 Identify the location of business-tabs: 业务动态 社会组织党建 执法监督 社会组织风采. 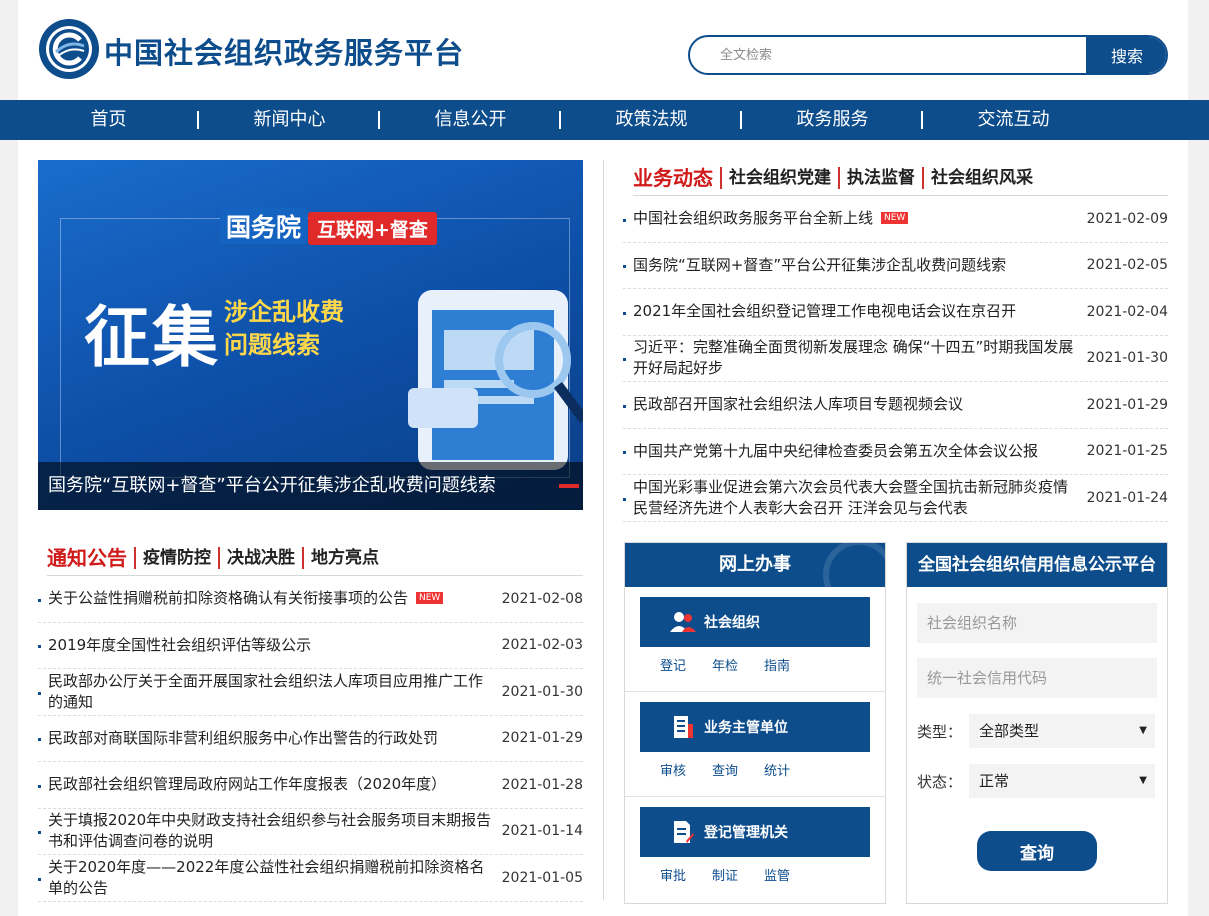
(900, 178).